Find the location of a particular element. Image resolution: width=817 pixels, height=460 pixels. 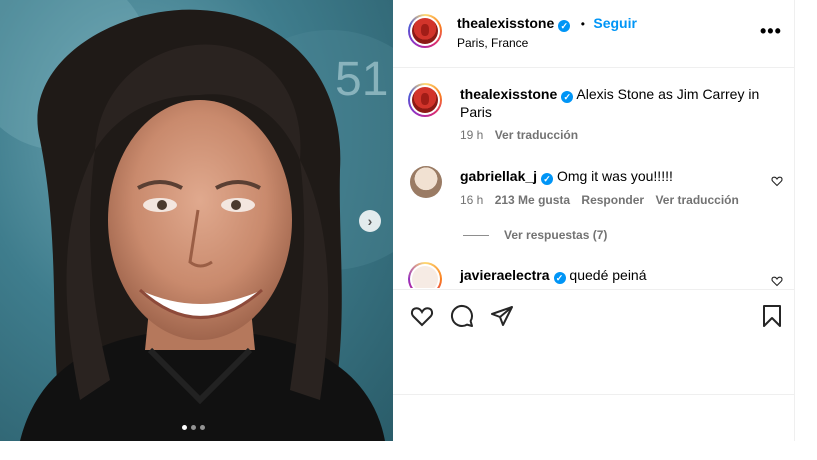

carousel-indicator is located at coordinates (193, 427).